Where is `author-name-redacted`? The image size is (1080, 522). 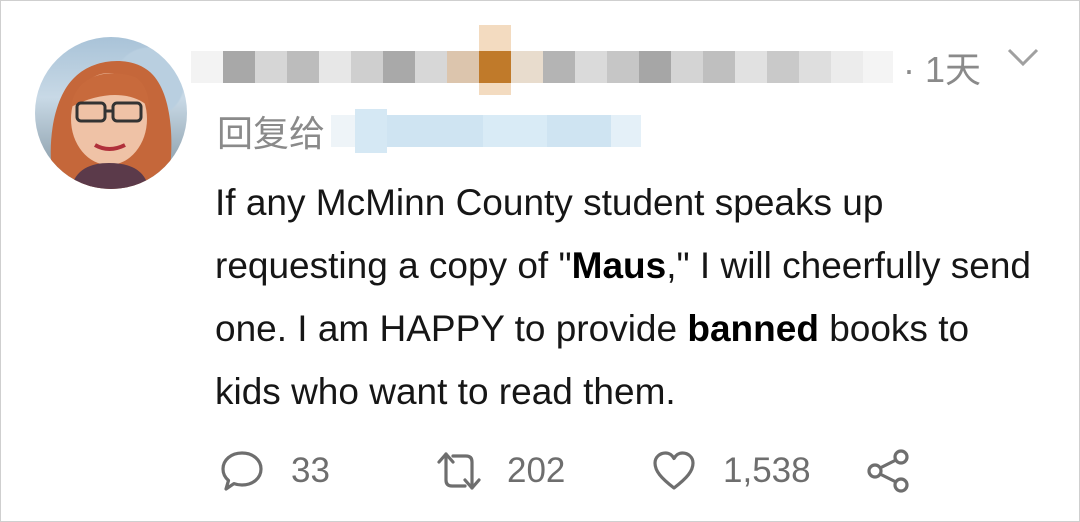
author-name-redacted is located at coordinates (551, 60).